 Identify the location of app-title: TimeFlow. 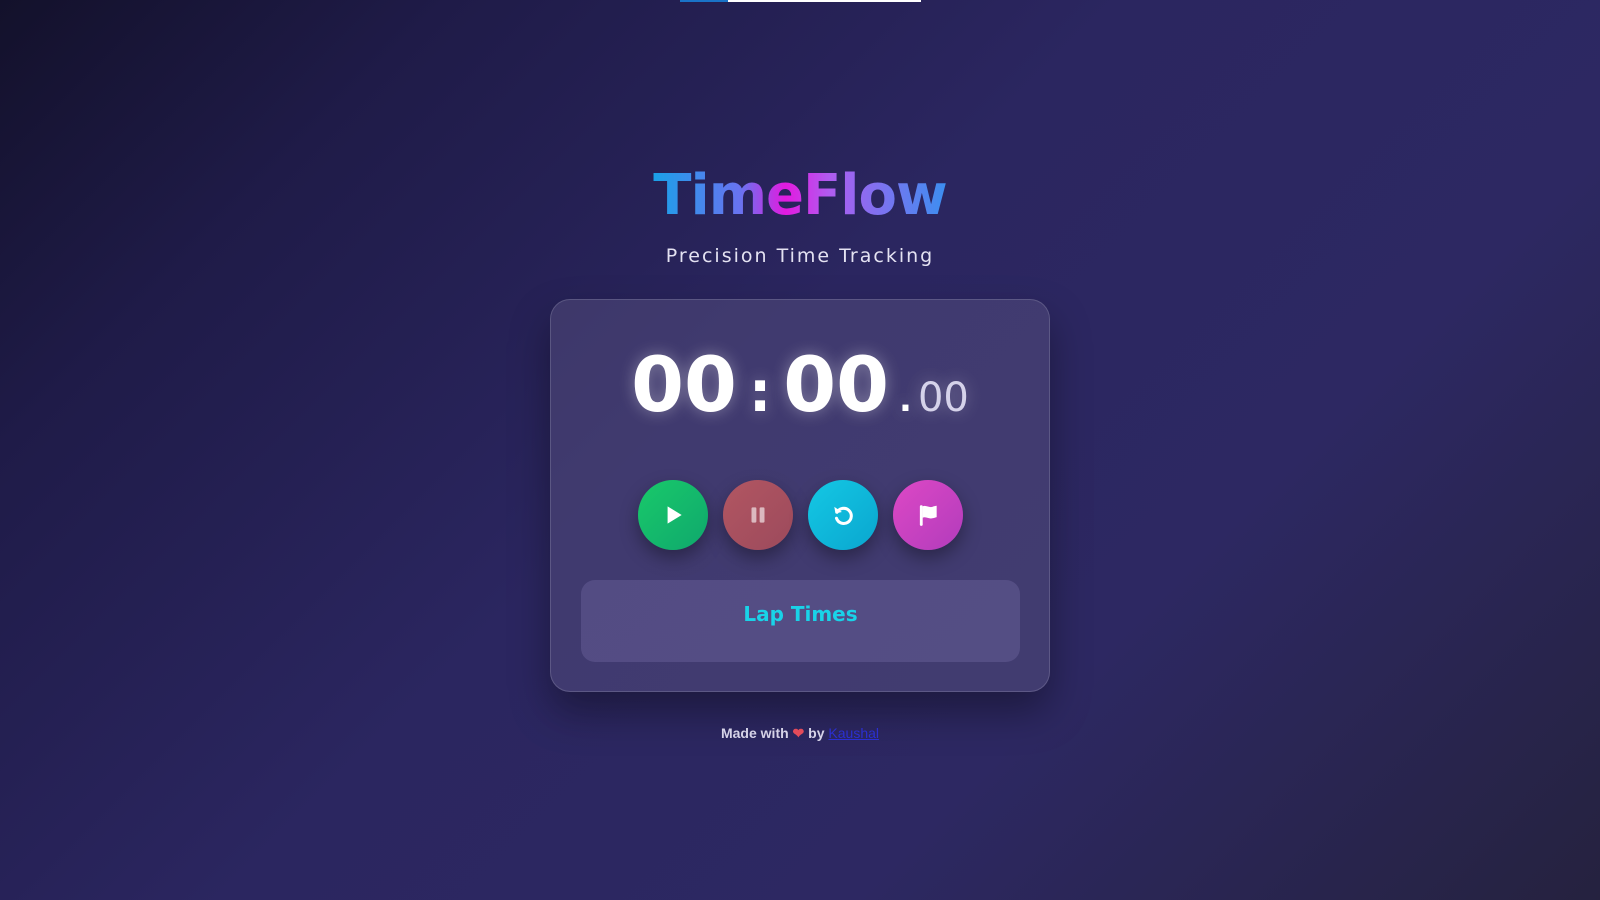
(800, 195).